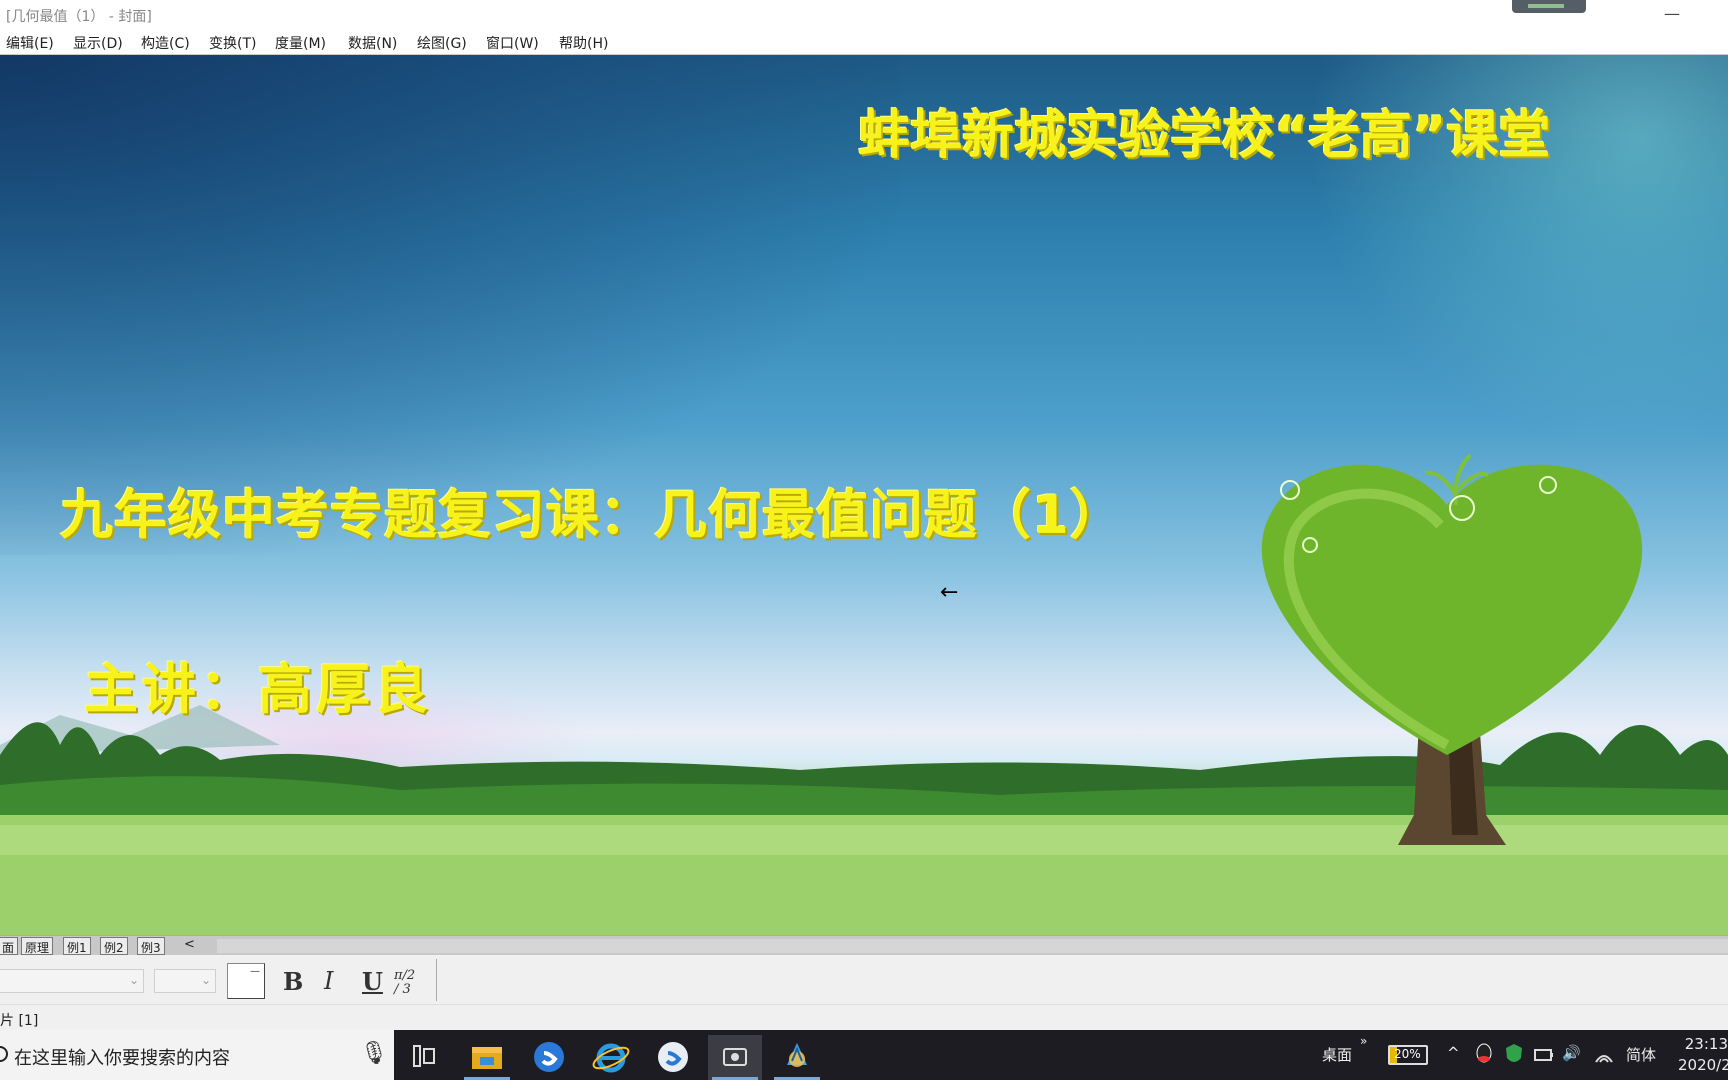  Describe the element at coordinates (1514, 1055) in the screenshot. I see `security-shield-icon` at that location.